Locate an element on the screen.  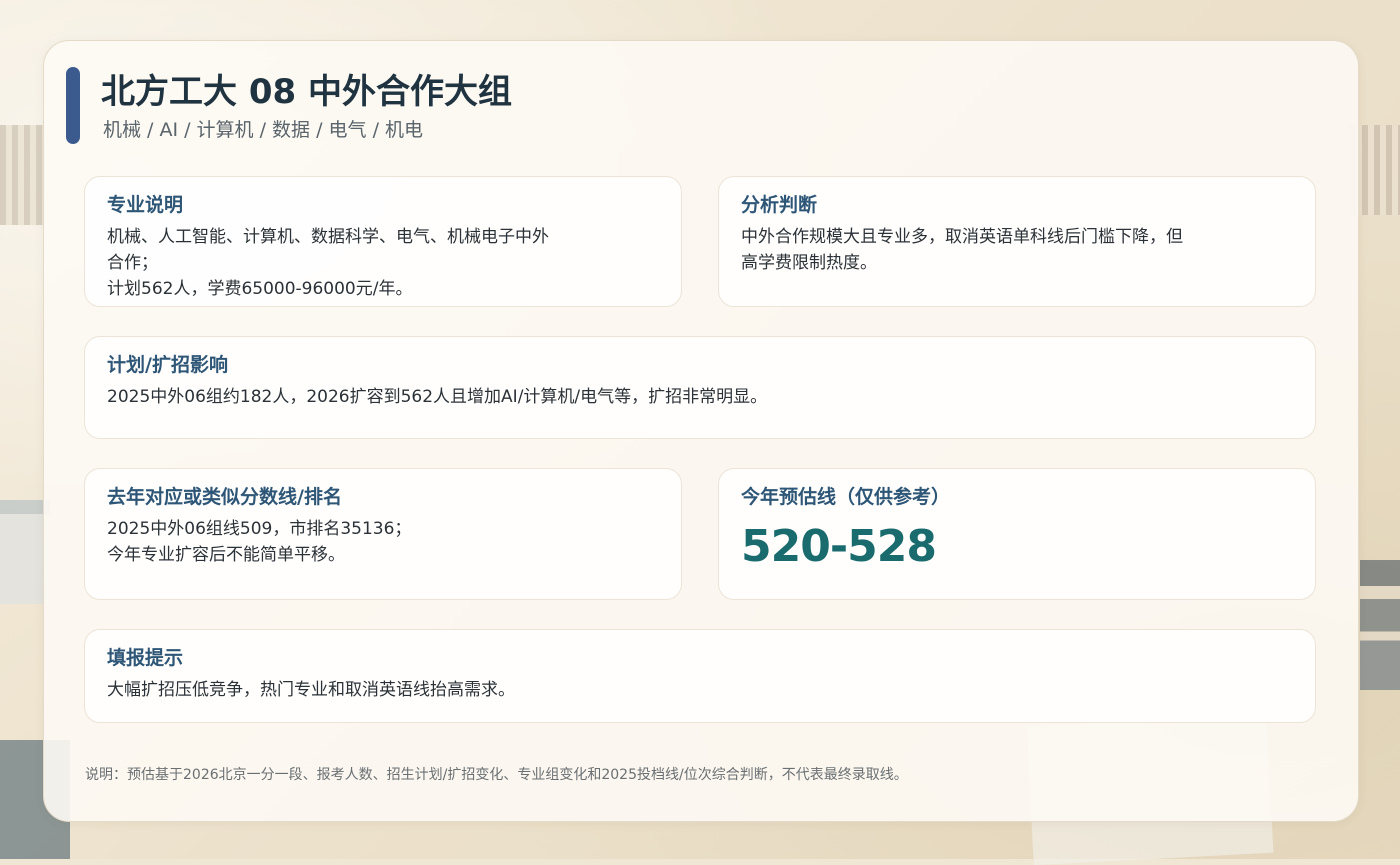
page-title: 北方工大 08 中外合作大组 is located at coordinates (306, 92).